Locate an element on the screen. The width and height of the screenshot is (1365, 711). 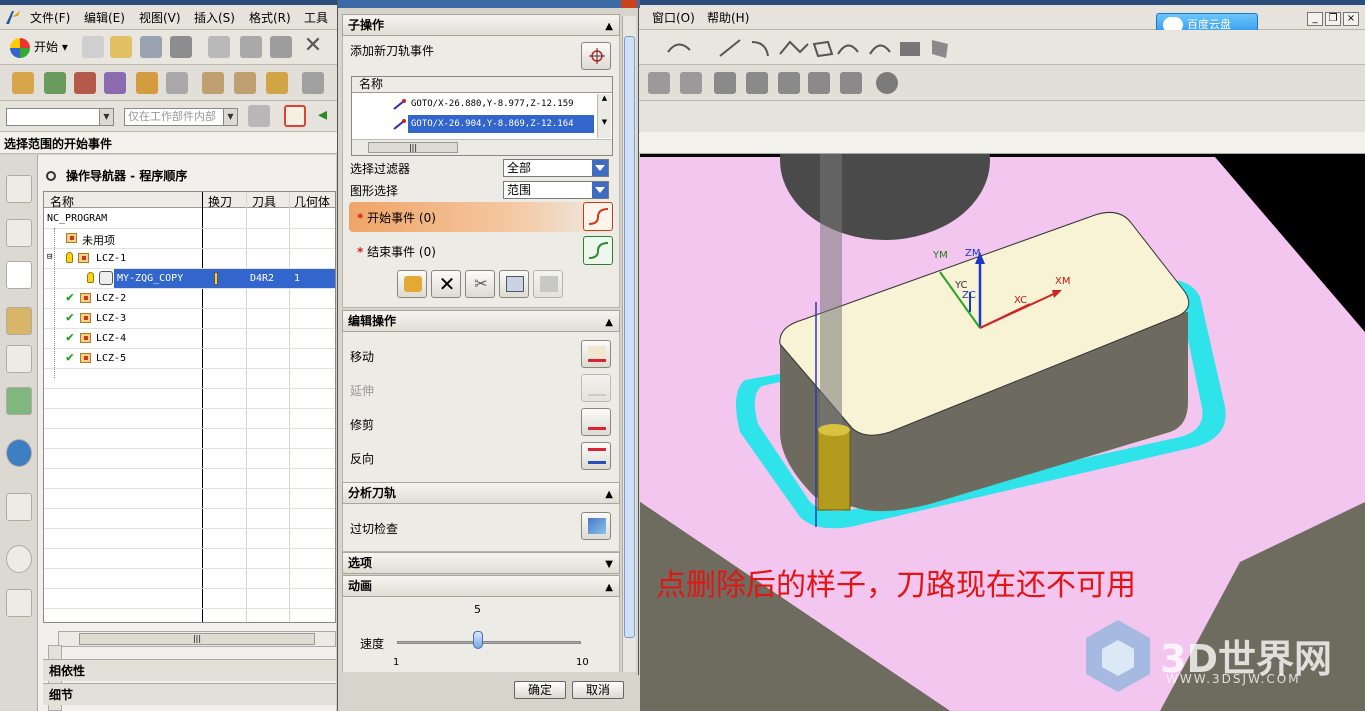
delete-icon: ✕ is located at coordinates (313, 46).